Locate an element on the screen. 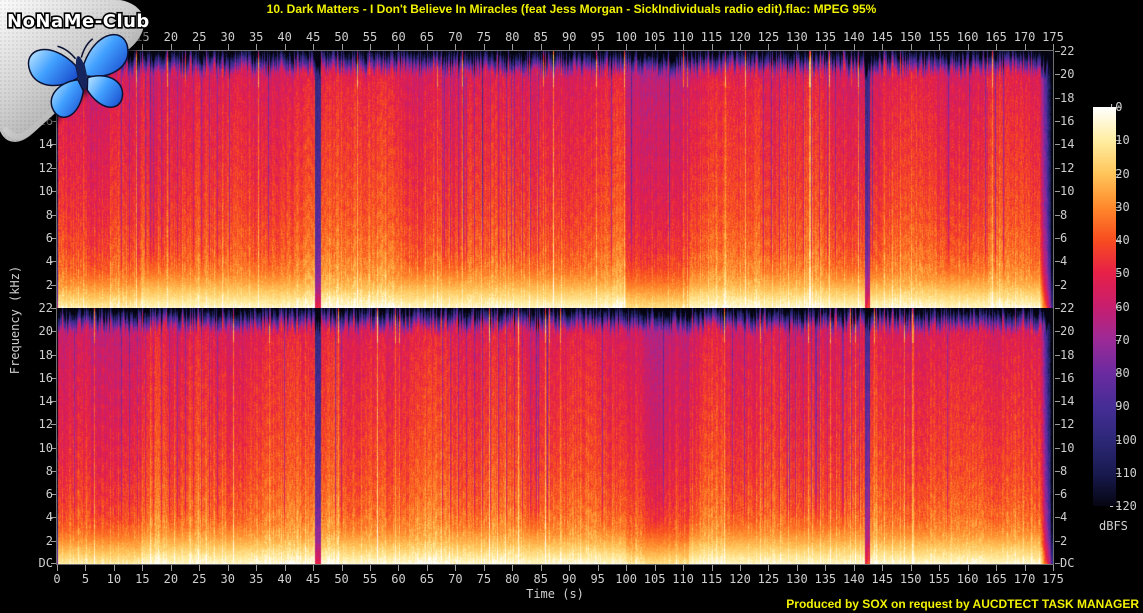 The width and height of the screenshot is (1143, 613). time-tick-label-bottom: 175 is located at coordinates (1053, 579).